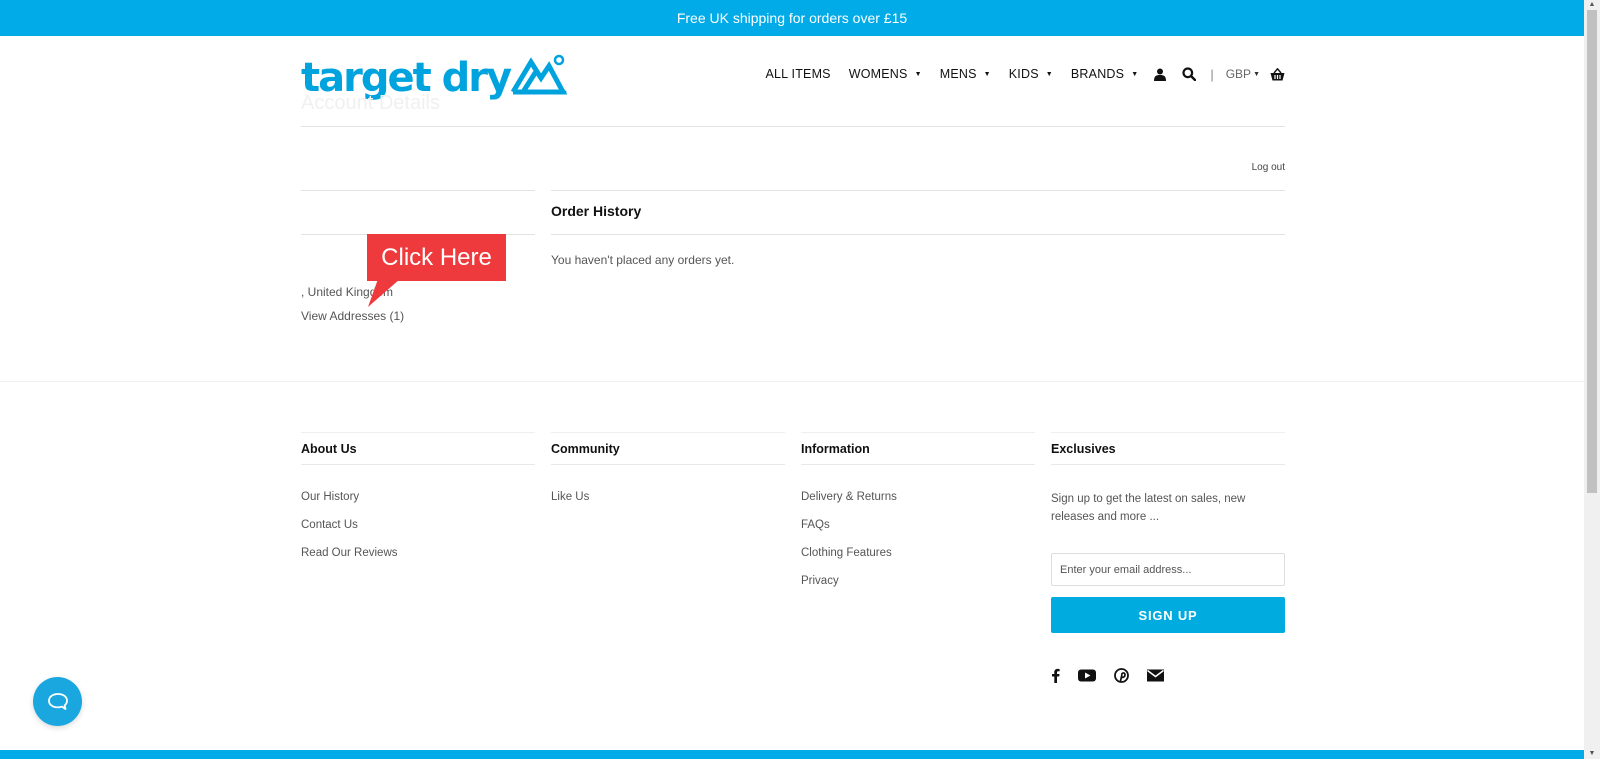 This screenshot has width=1600, height=759. What do you see at coordinates (1121, 675) in the screenshot?
I see `pinterest-icon` at bounding box center [1121, 675].